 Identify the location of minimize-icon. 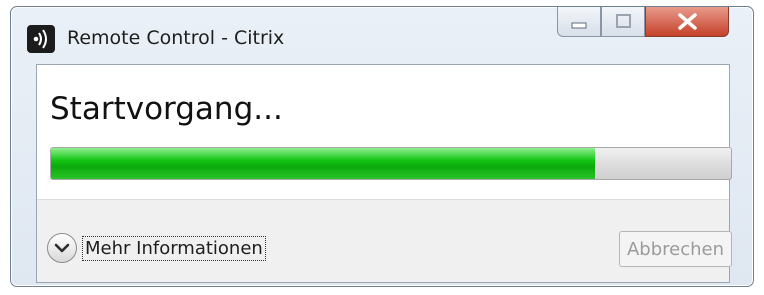
(579, 25).